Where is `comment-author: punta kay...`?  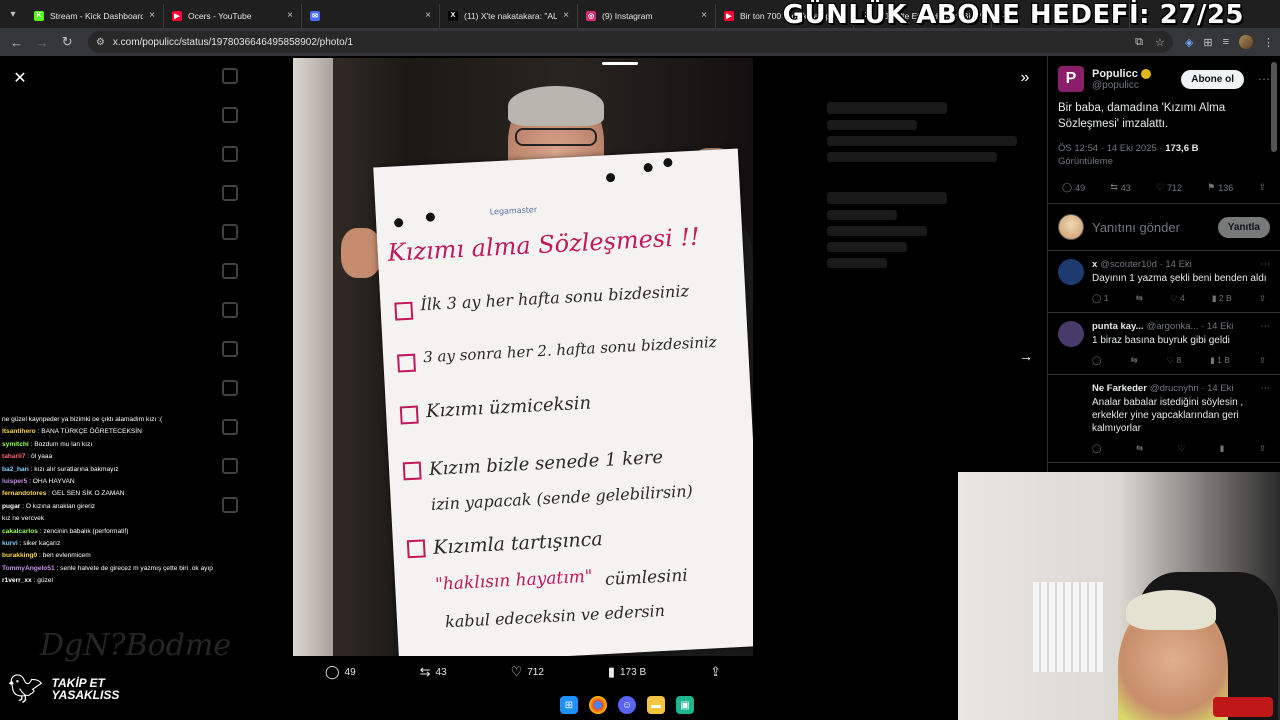 comment-author: punta kay... is located at coordinates (1118, 326).